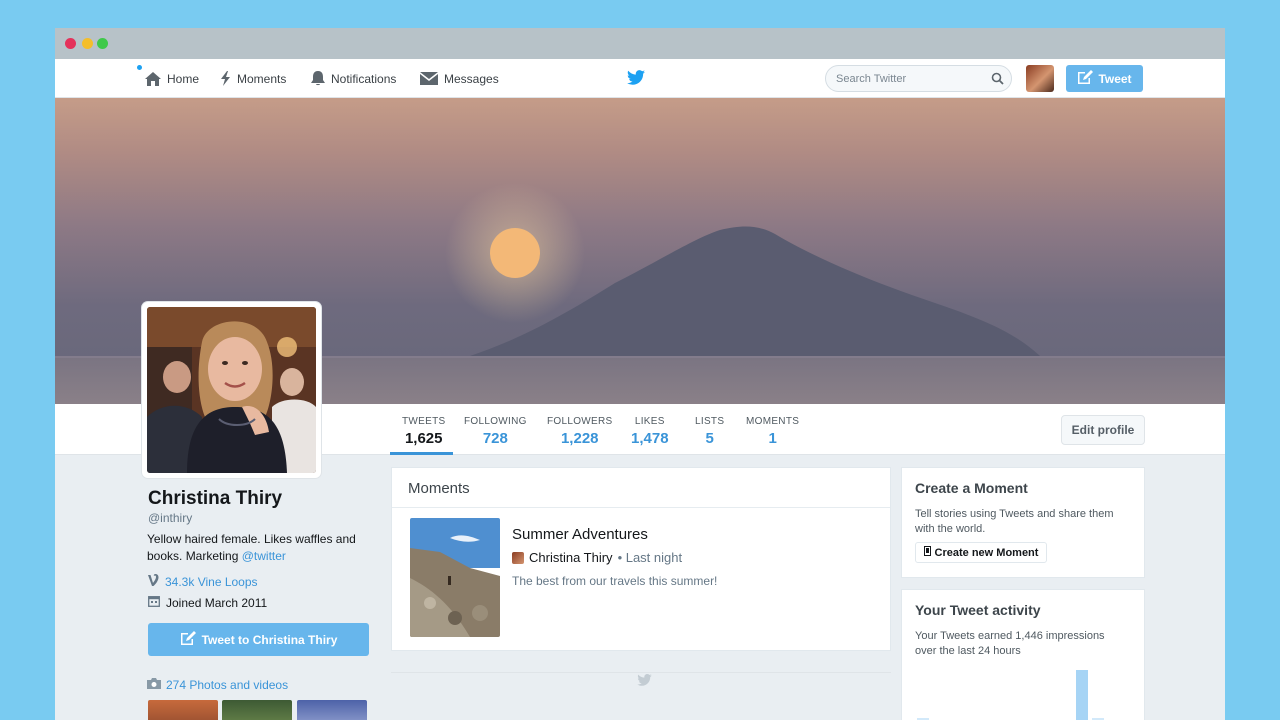 This screenshot has height=720, width=1280. What do you see at coordinates (640, 43) in the screenshot?
I see `window-titlebar` at bounding box center [640, 43].